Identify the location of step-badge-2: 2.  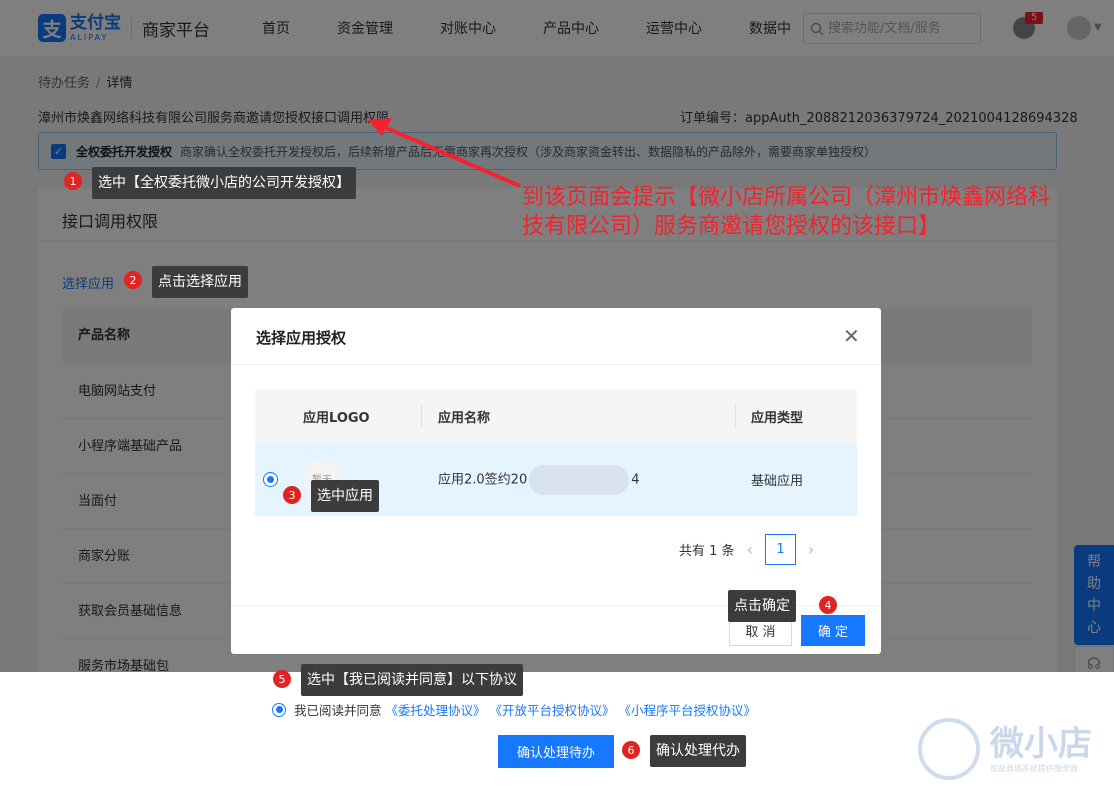
(133, 280).